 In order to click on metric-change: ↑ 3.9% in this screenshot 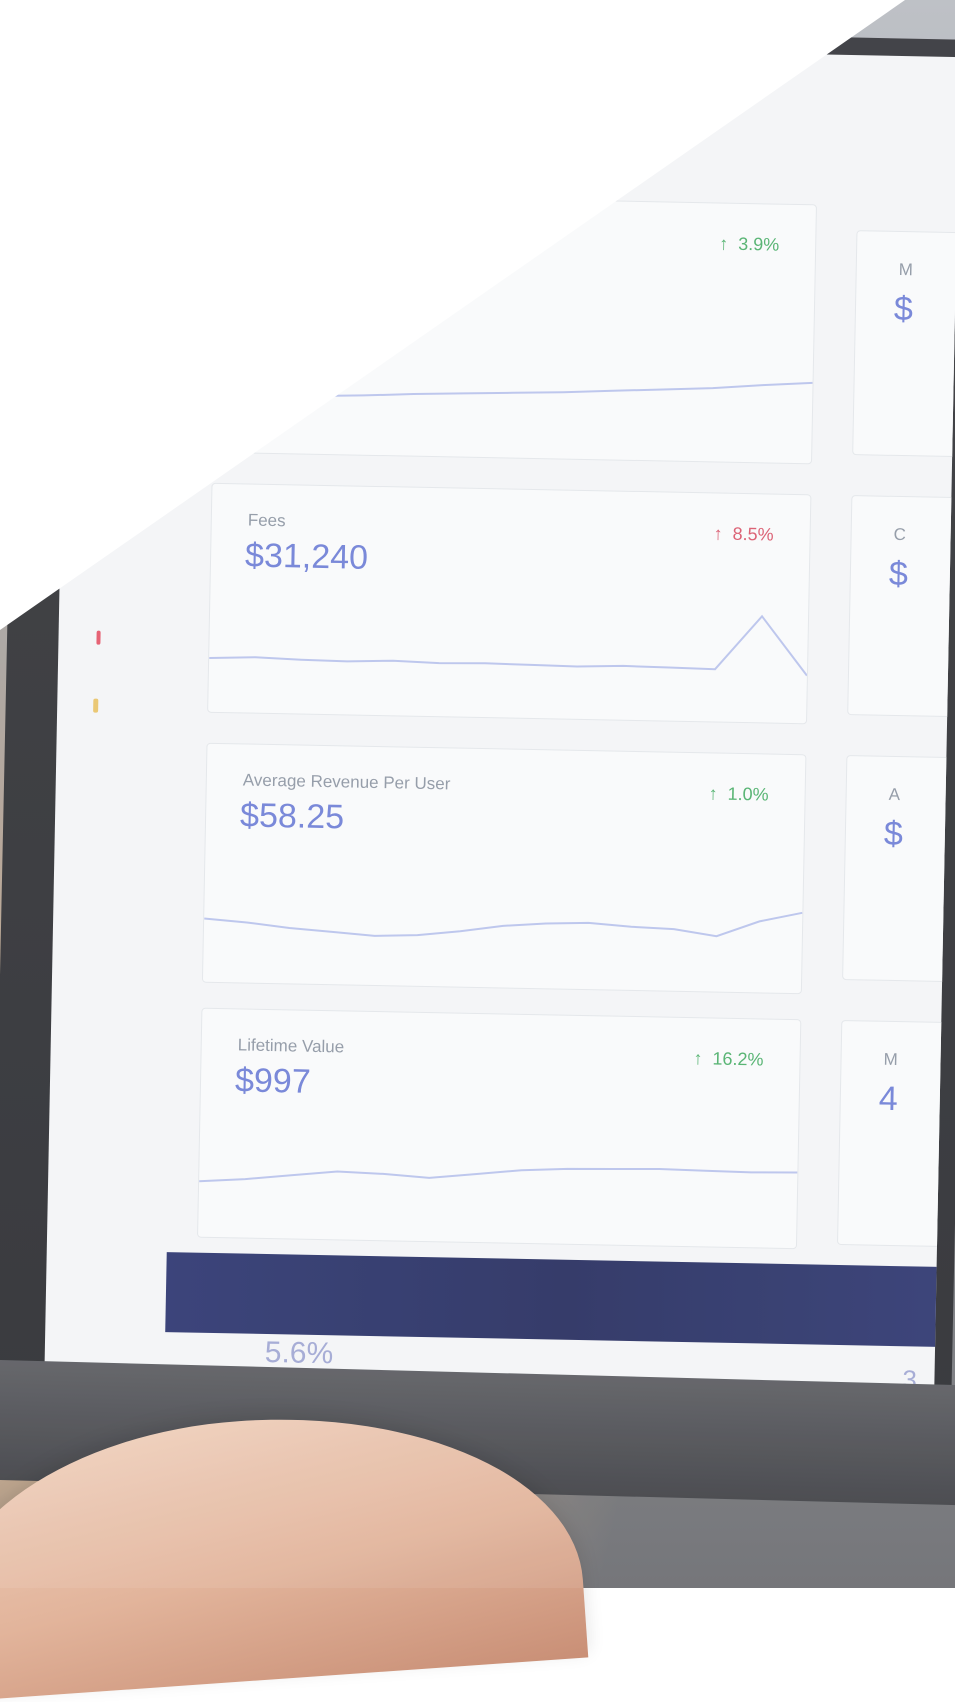, I will do `click(749, 245)`.